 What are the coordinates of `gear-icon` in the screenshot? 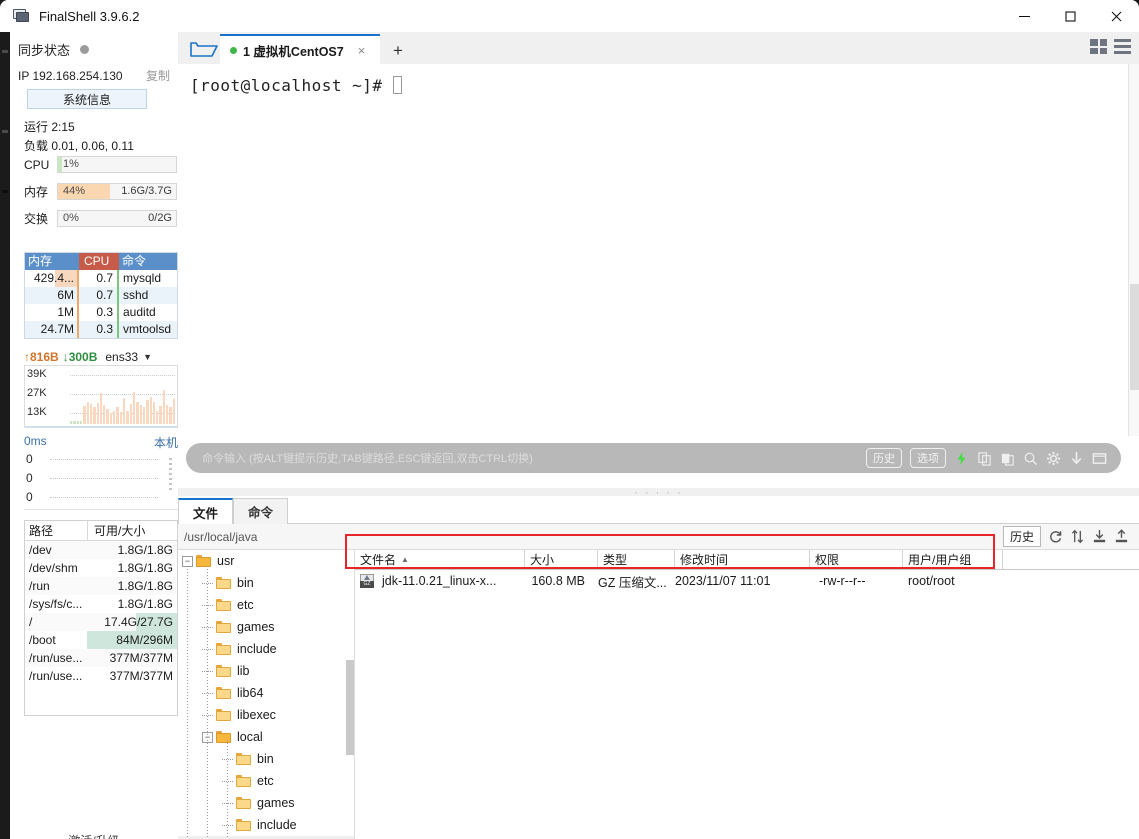 It's located at (1053, 458).